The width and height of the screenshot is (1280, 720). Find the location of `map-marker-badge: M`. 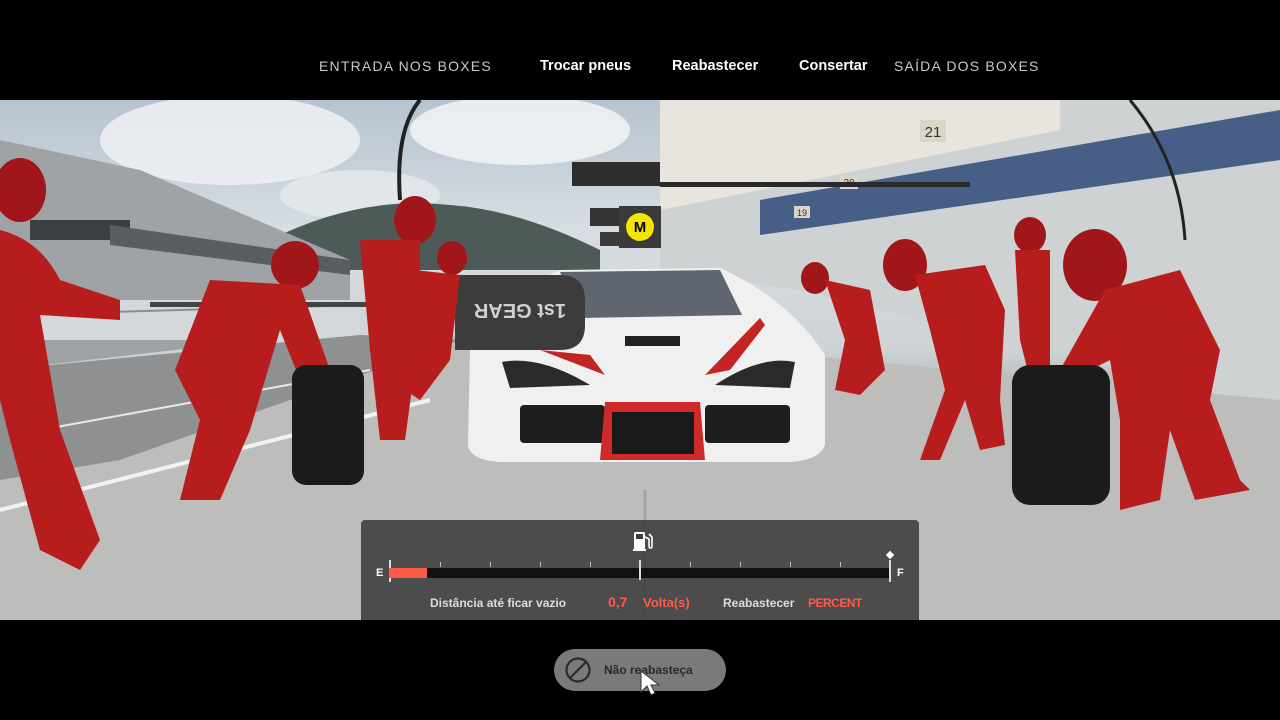

map-marker-badge: M is located at coordinates (640, 227).